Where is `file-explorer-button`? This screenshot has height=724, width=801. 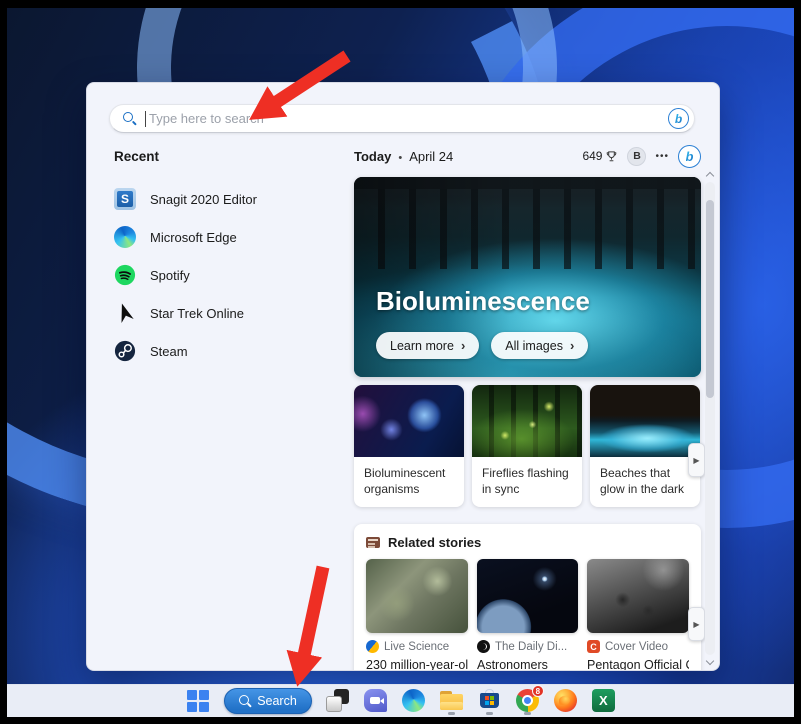 file-explorer-button is located at coordinates (451, 700).